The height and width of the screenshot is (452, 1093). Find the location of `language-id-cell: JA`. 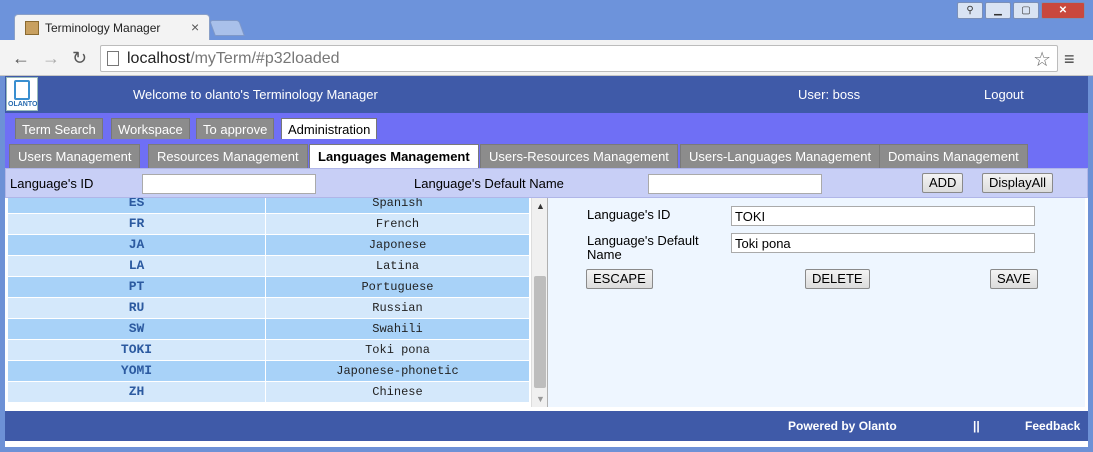

language-id-cell: JA is located at coordinates (137, 245).